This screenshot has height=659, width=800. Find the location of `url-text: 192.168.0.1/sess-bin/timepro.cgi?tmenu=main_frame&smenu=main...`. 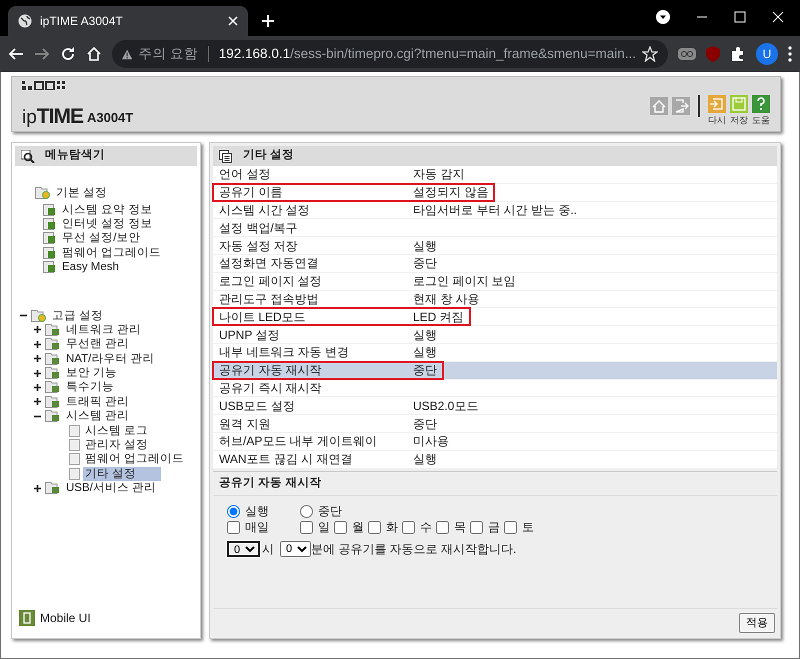

url-text: 192.168.0.1/sess-bin/timepro.cgi?tmenu=main_frame&smenu=main... is located at coordinates (427, 53).